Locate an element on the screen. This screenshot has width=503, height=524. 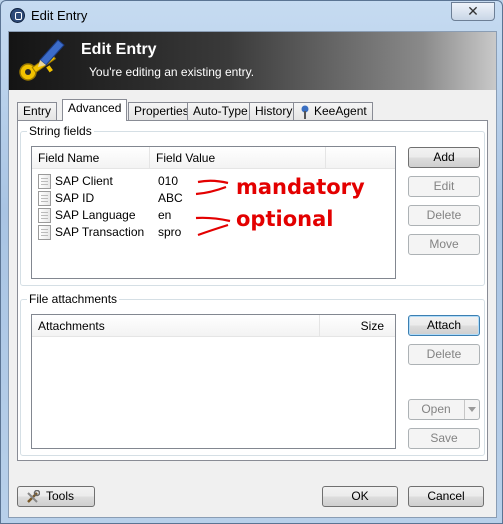
tab-entry: Entry is located at coordinates (37, 111).